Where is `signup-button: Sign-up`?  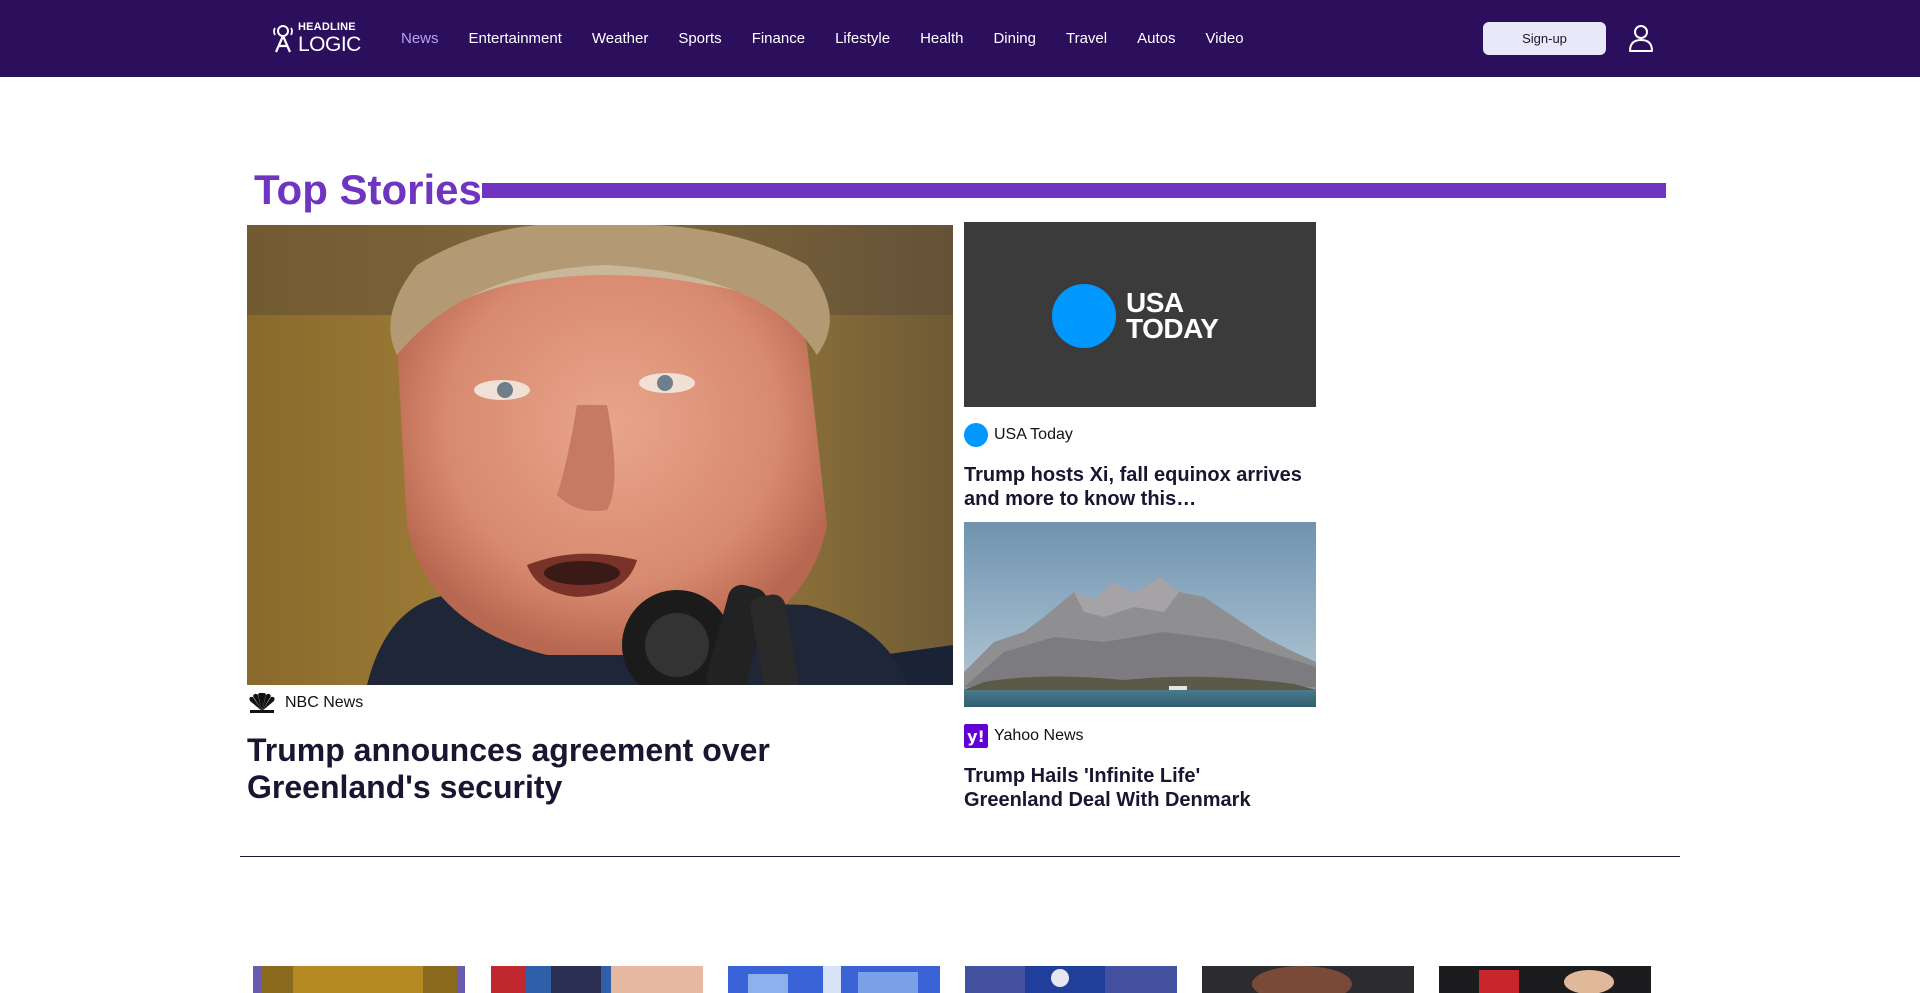
signup-button: Sign-up is located at coordinates (1544, 38).